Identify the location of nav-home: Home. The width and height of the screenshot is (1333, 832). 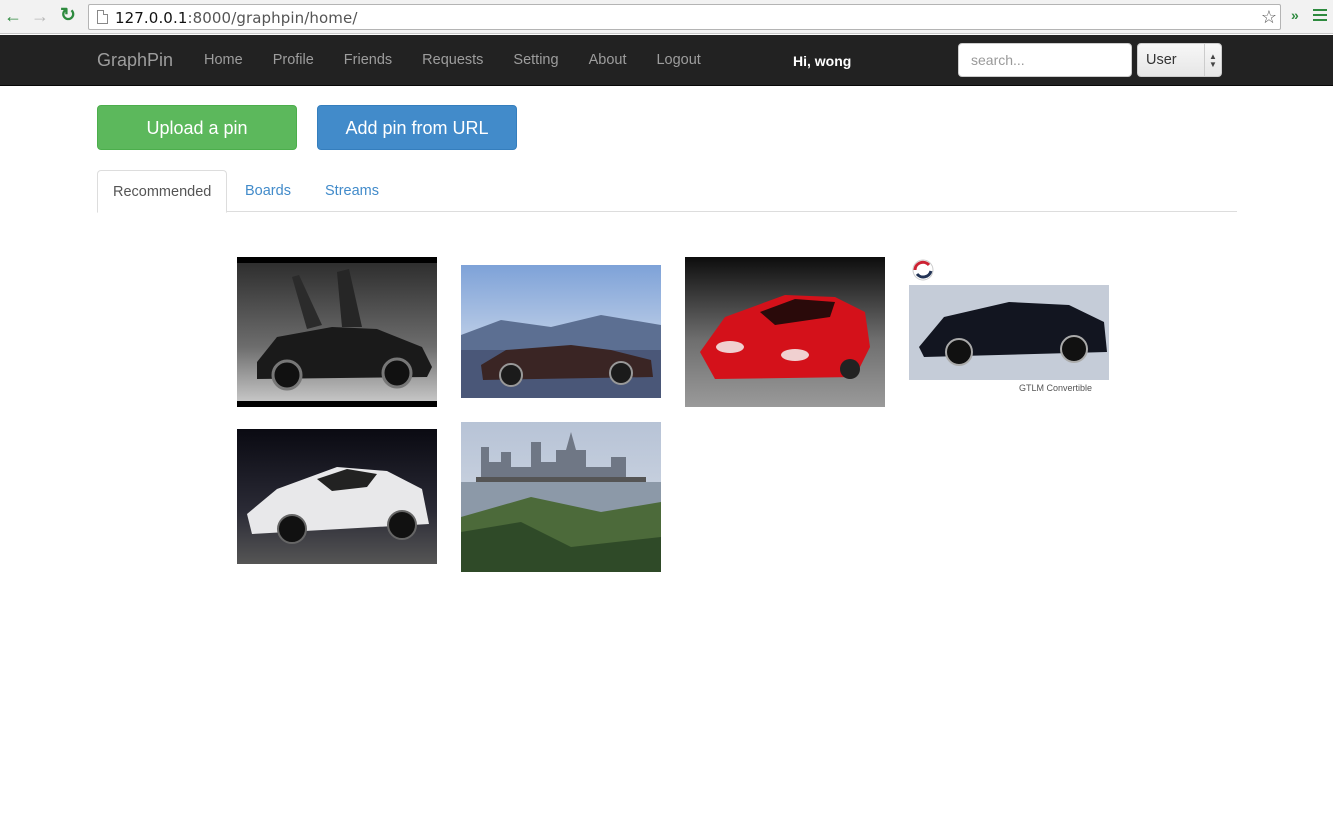
(223, 60).